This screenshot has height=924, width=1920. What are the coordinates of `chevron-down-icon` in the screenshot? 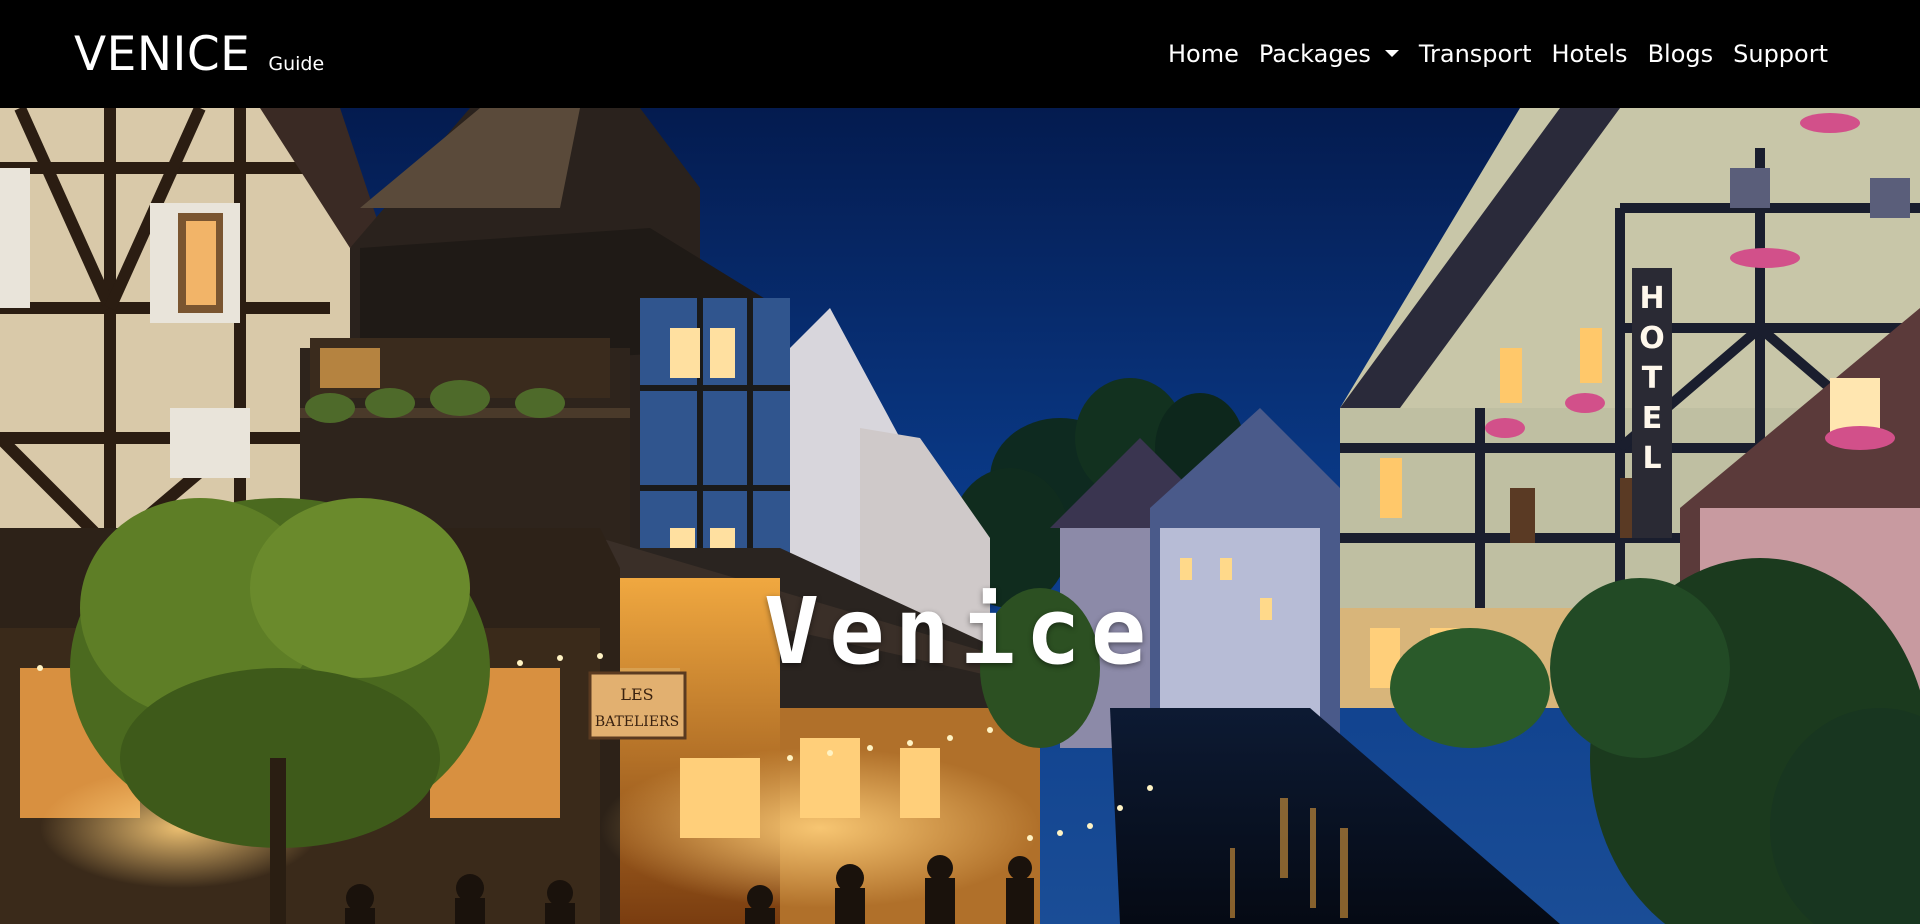 It's located at (1391, 53).